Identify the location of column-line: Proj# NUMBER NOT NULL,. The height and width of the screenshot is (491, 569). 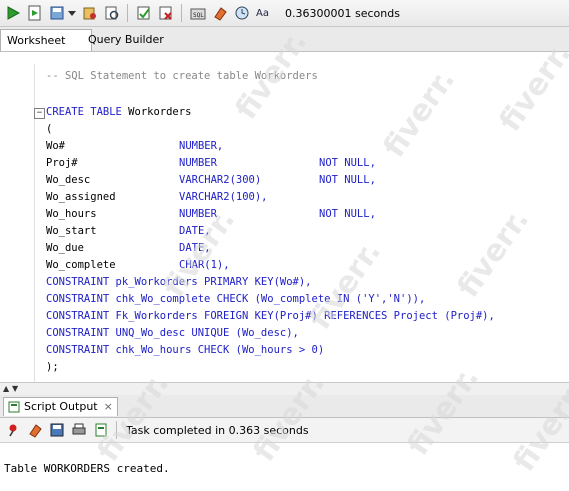
(211, 163).